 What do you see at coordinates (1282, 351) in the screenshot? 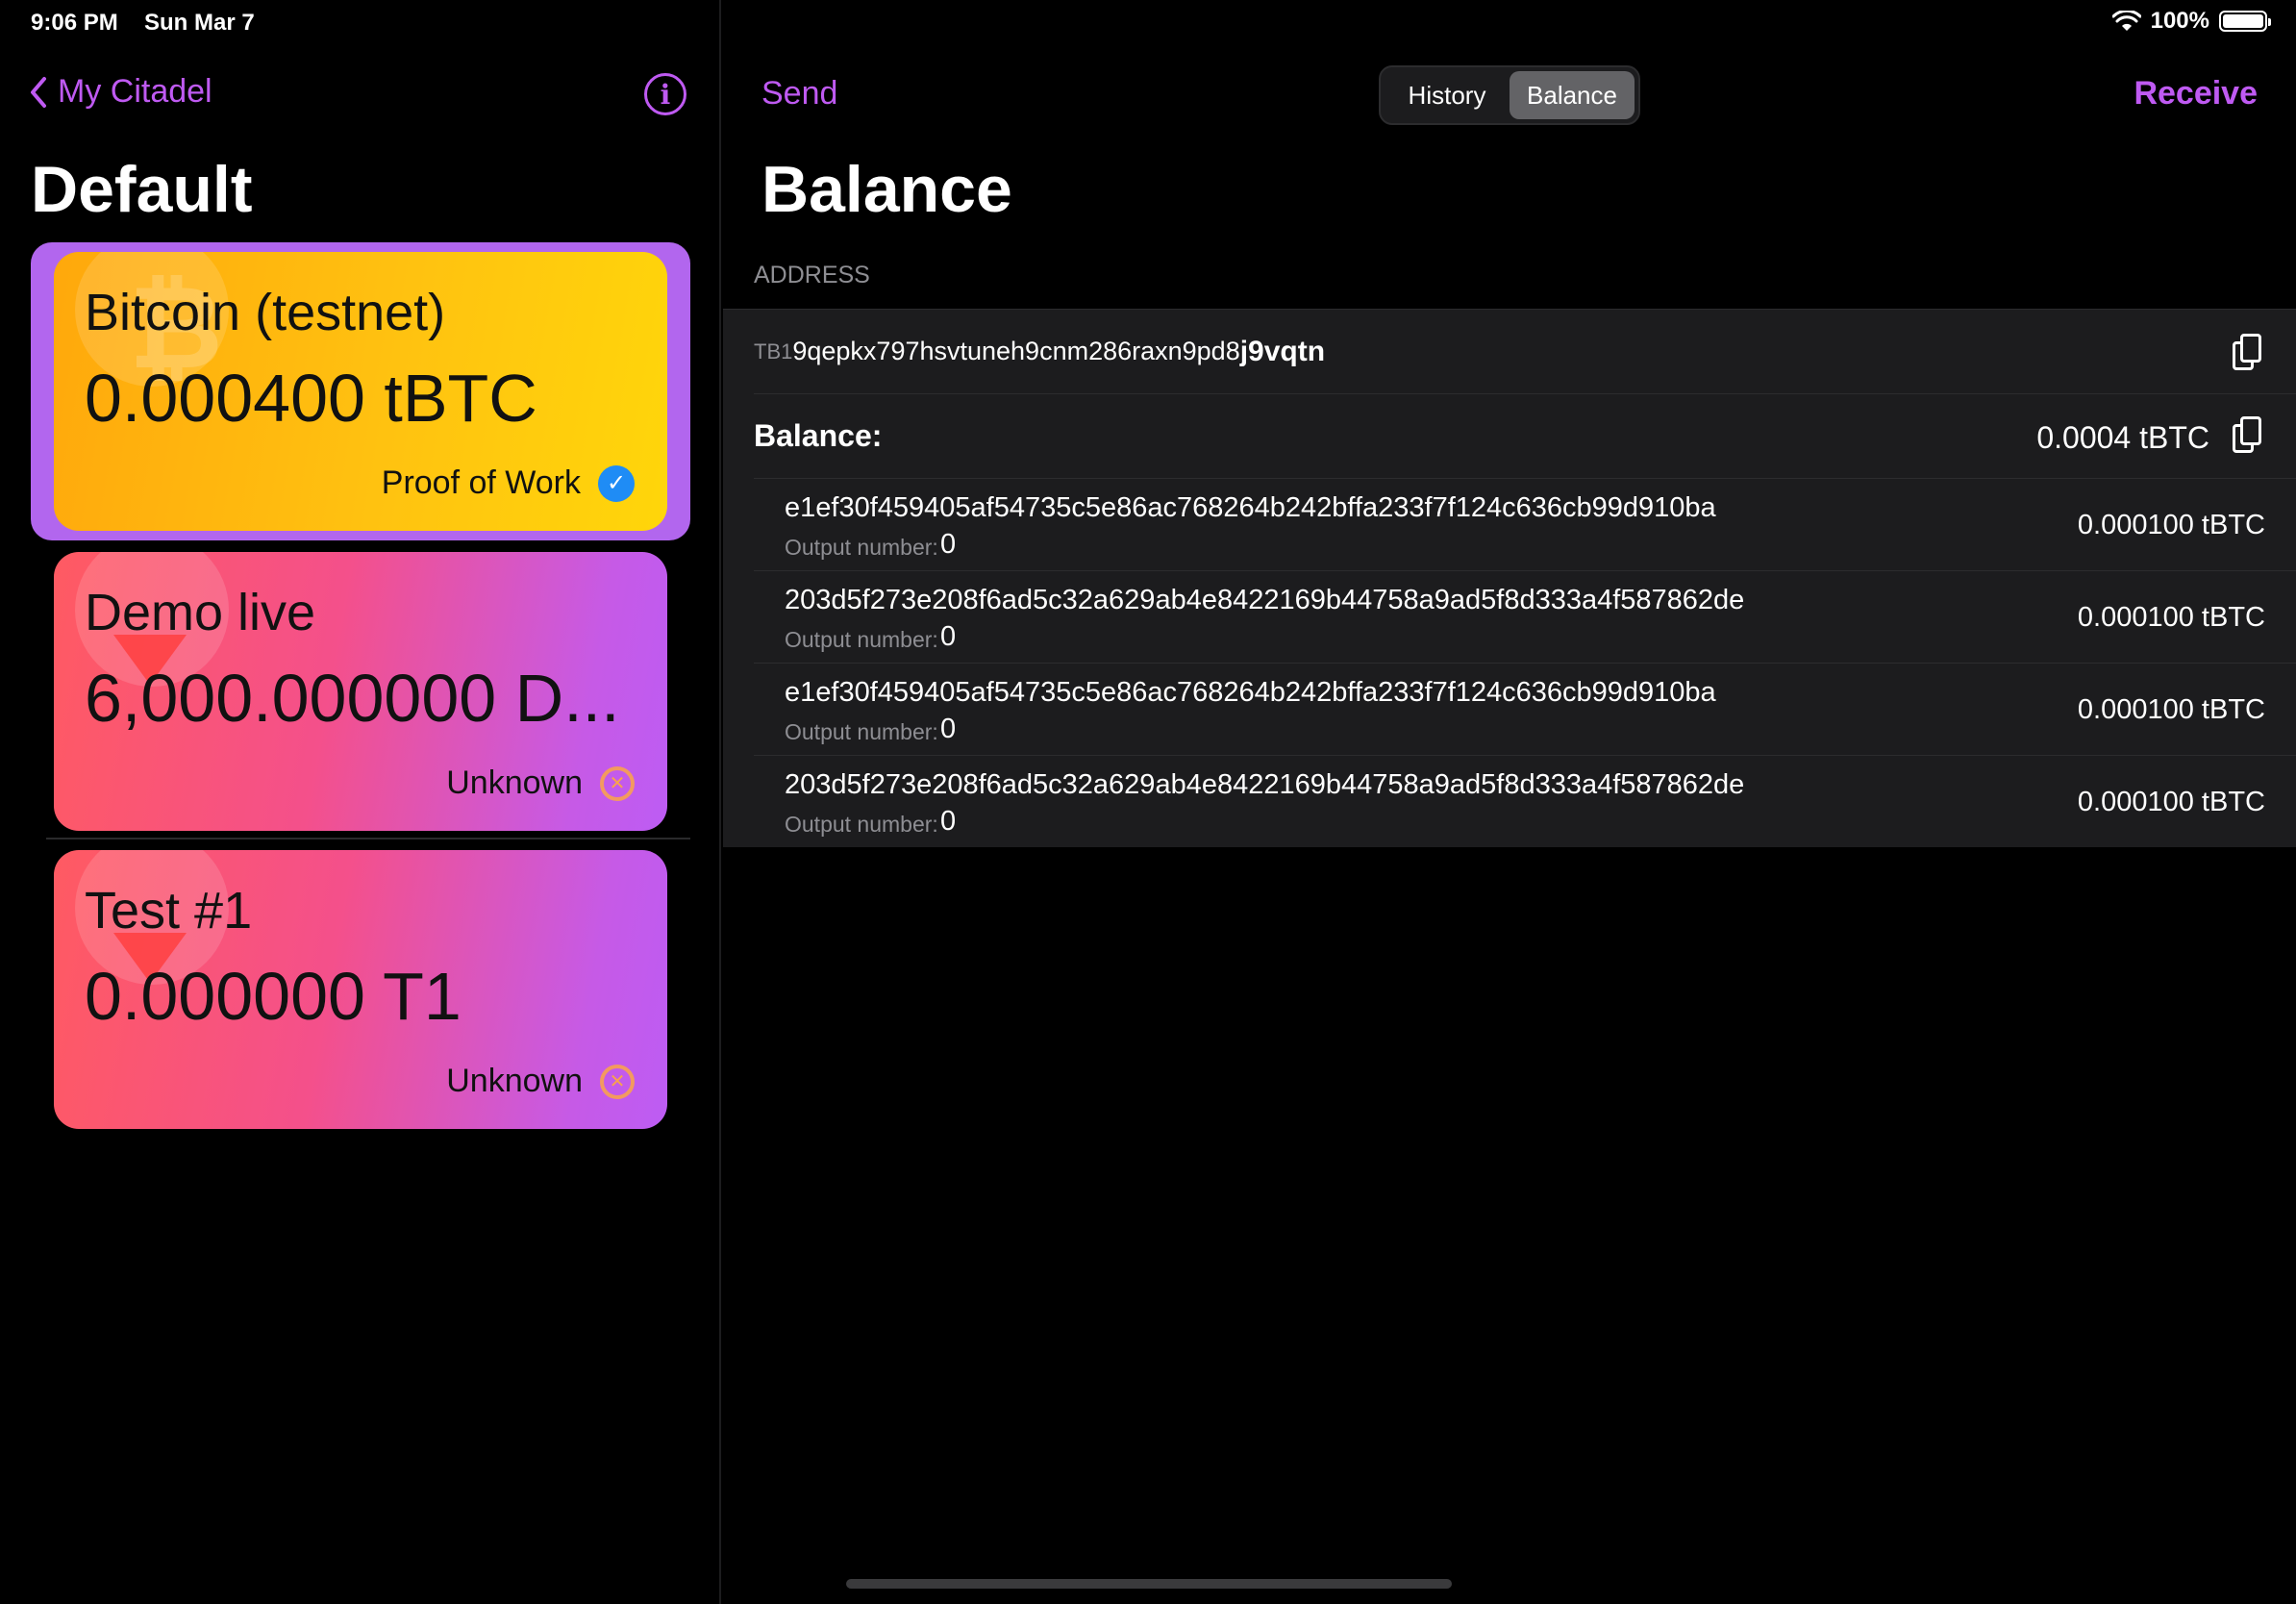
I see `address-checksum: j9vqtn` at bounding box center [1282, 351].